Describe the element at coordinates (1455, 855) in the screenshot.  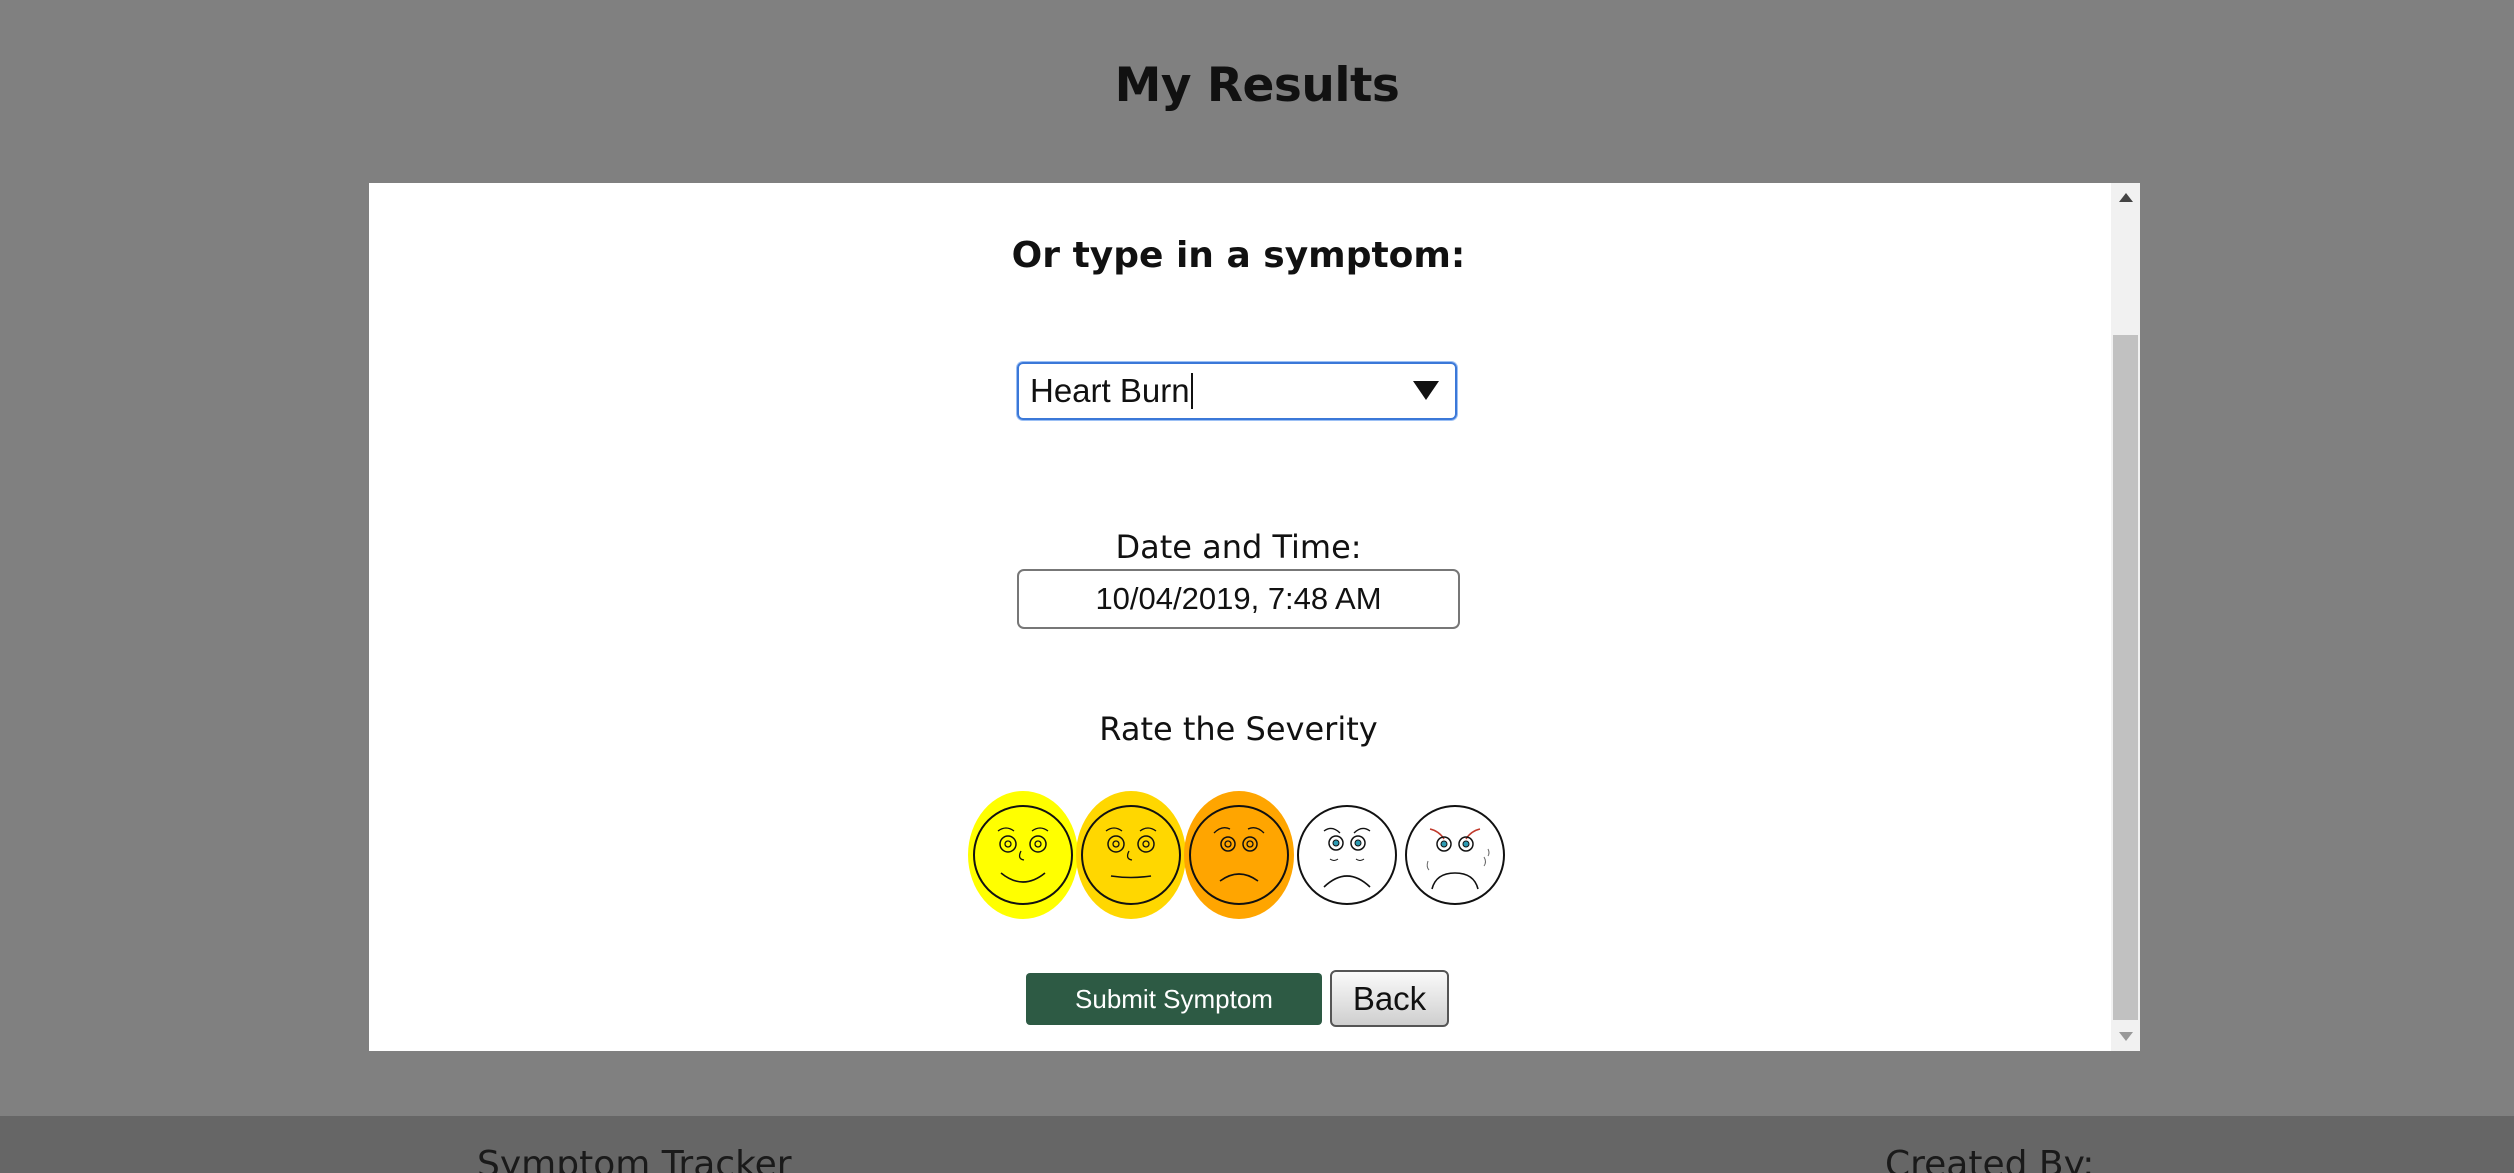
I see `severity-5-face` at that location.